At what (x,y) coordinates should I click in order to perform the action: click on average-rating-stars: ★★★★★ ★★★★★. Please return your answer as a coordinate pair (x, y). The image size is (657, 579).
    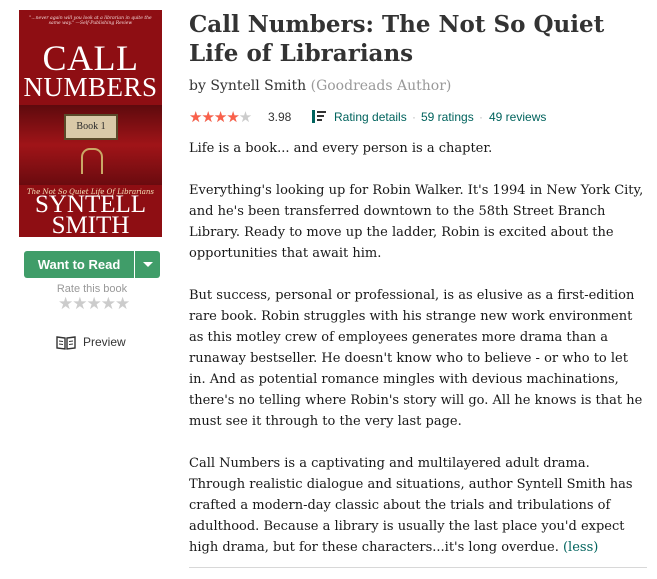
    Looking at the image, I should click on (229, 117).